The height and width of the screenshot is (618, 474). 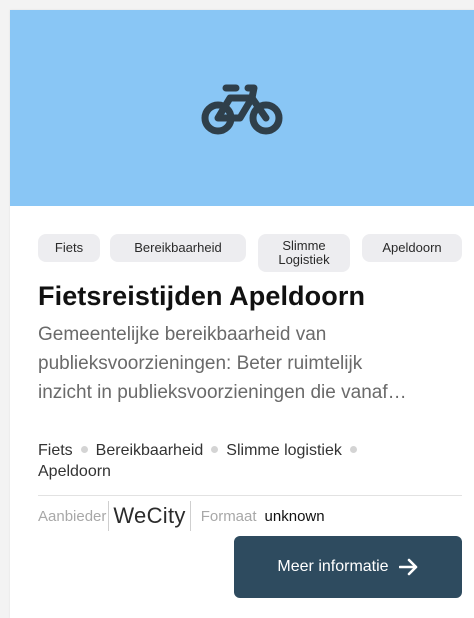 What do you see at coordinates (182, 334) in the screenshot?
I see `description-line: Gemeentelijke bereikbaarheid van` at bounding box center [182, 334].